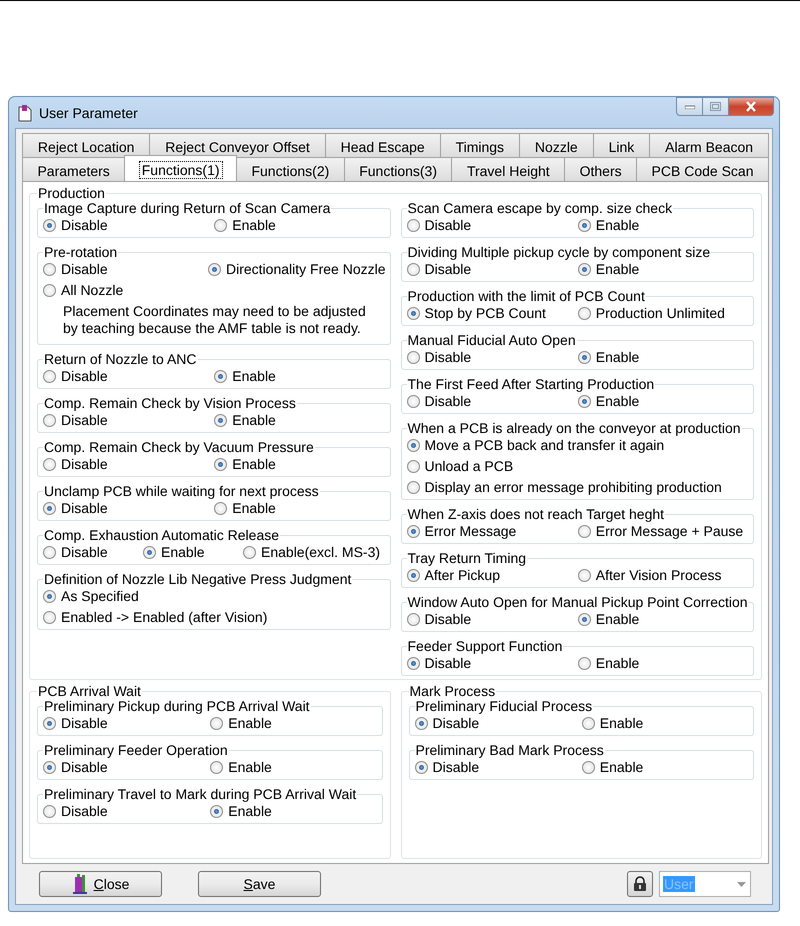 The image size is (800, 926). What do you see at coordinates (535, 445) in the screenshot?
I see `radio-button: Move a PCB back and transfer it again` at bounding box center [535, 445].